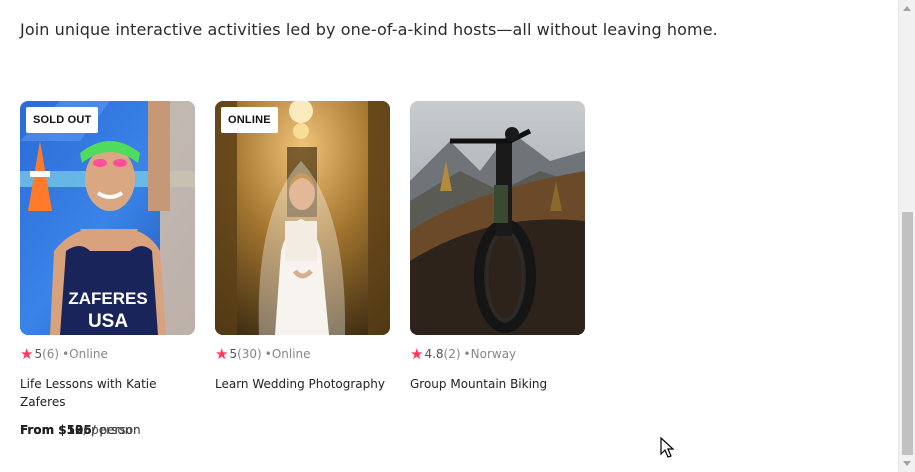  Describe the element at coordinates (249, 120) in the screenshot. I see `online-badge: ONLINE` at that location.